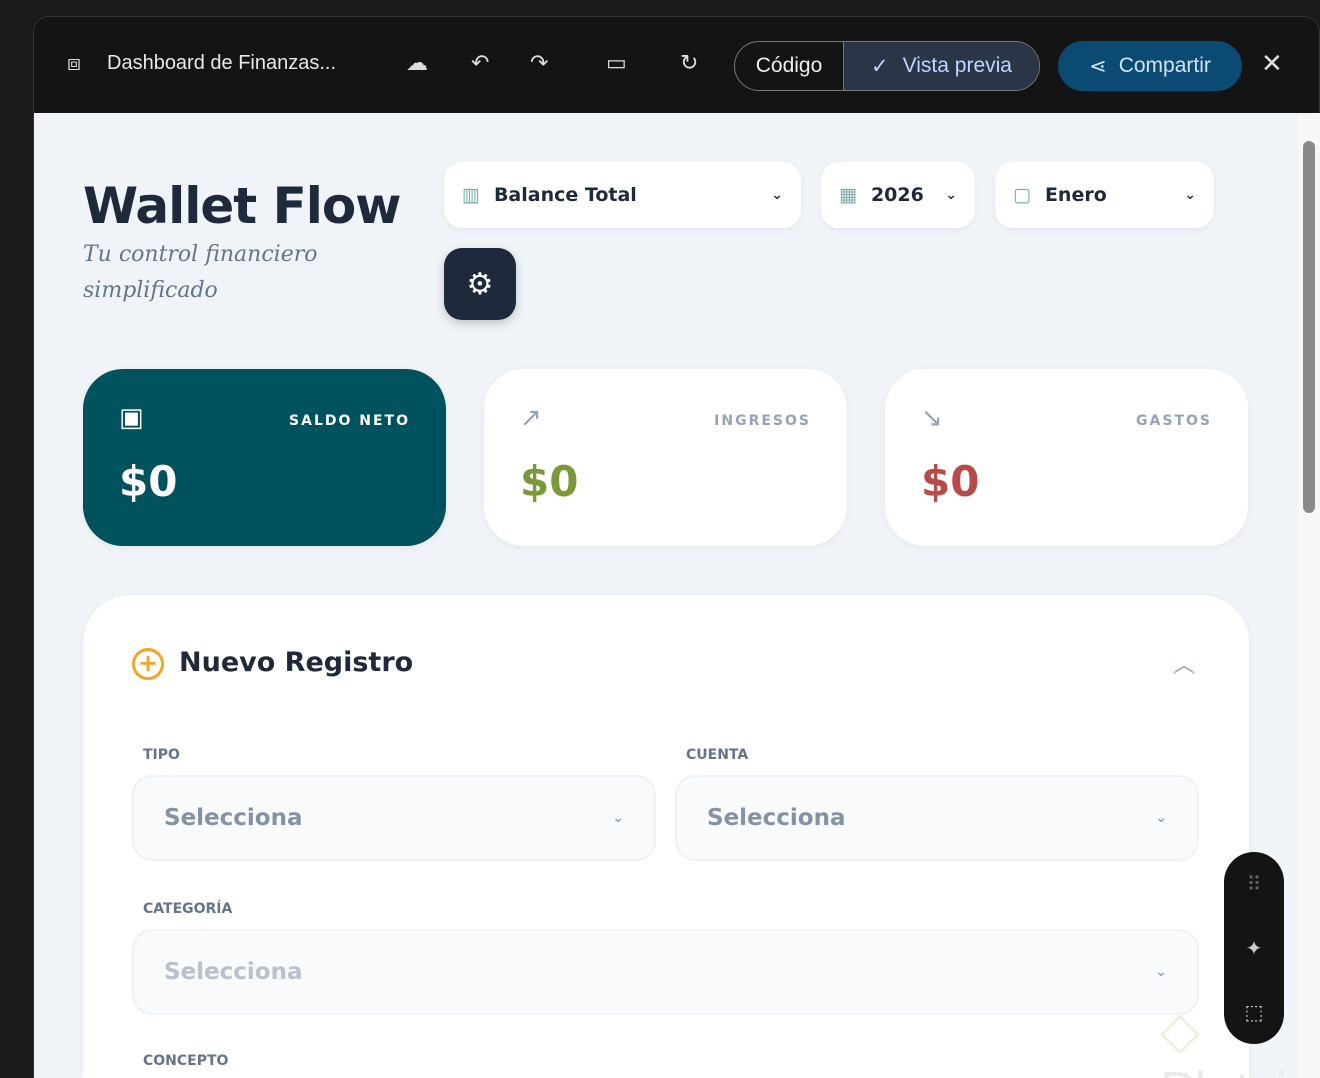 The height and width of the screenshot is (1078, 1320). Describe the element at coordinates (242, 206) in the screenshot. I see `brand-title: Wallet Flow` at that location.